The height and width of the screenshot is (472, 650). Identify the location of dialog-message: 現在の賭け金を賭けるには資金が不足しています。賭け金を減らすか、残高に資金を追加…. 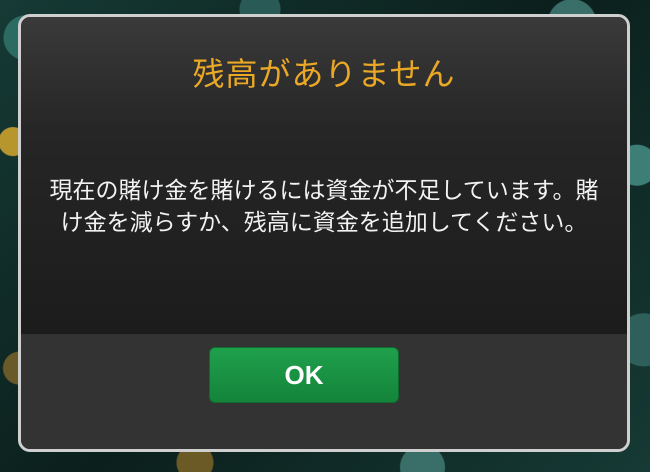
(324, 207).